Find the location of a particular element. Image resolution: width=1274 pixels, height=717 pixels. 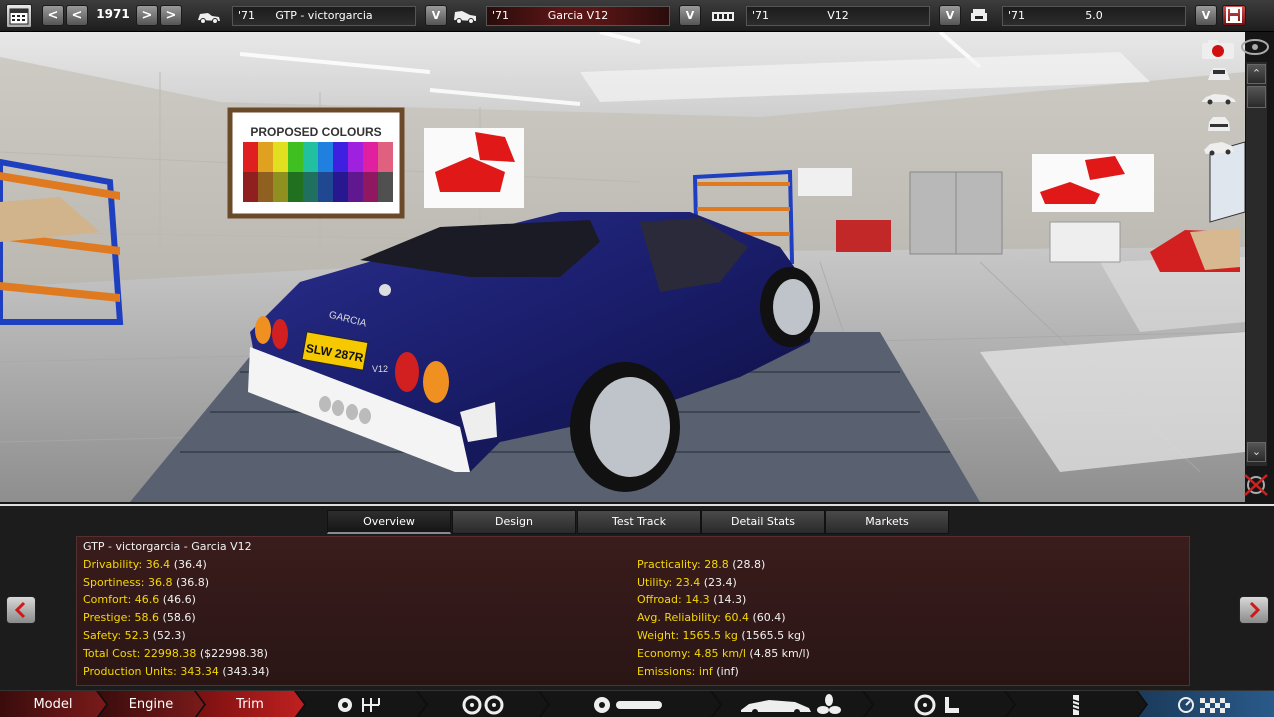

stat-comfort: Comfort: 46.6 (46.6) is located at coordinates (139, 599).